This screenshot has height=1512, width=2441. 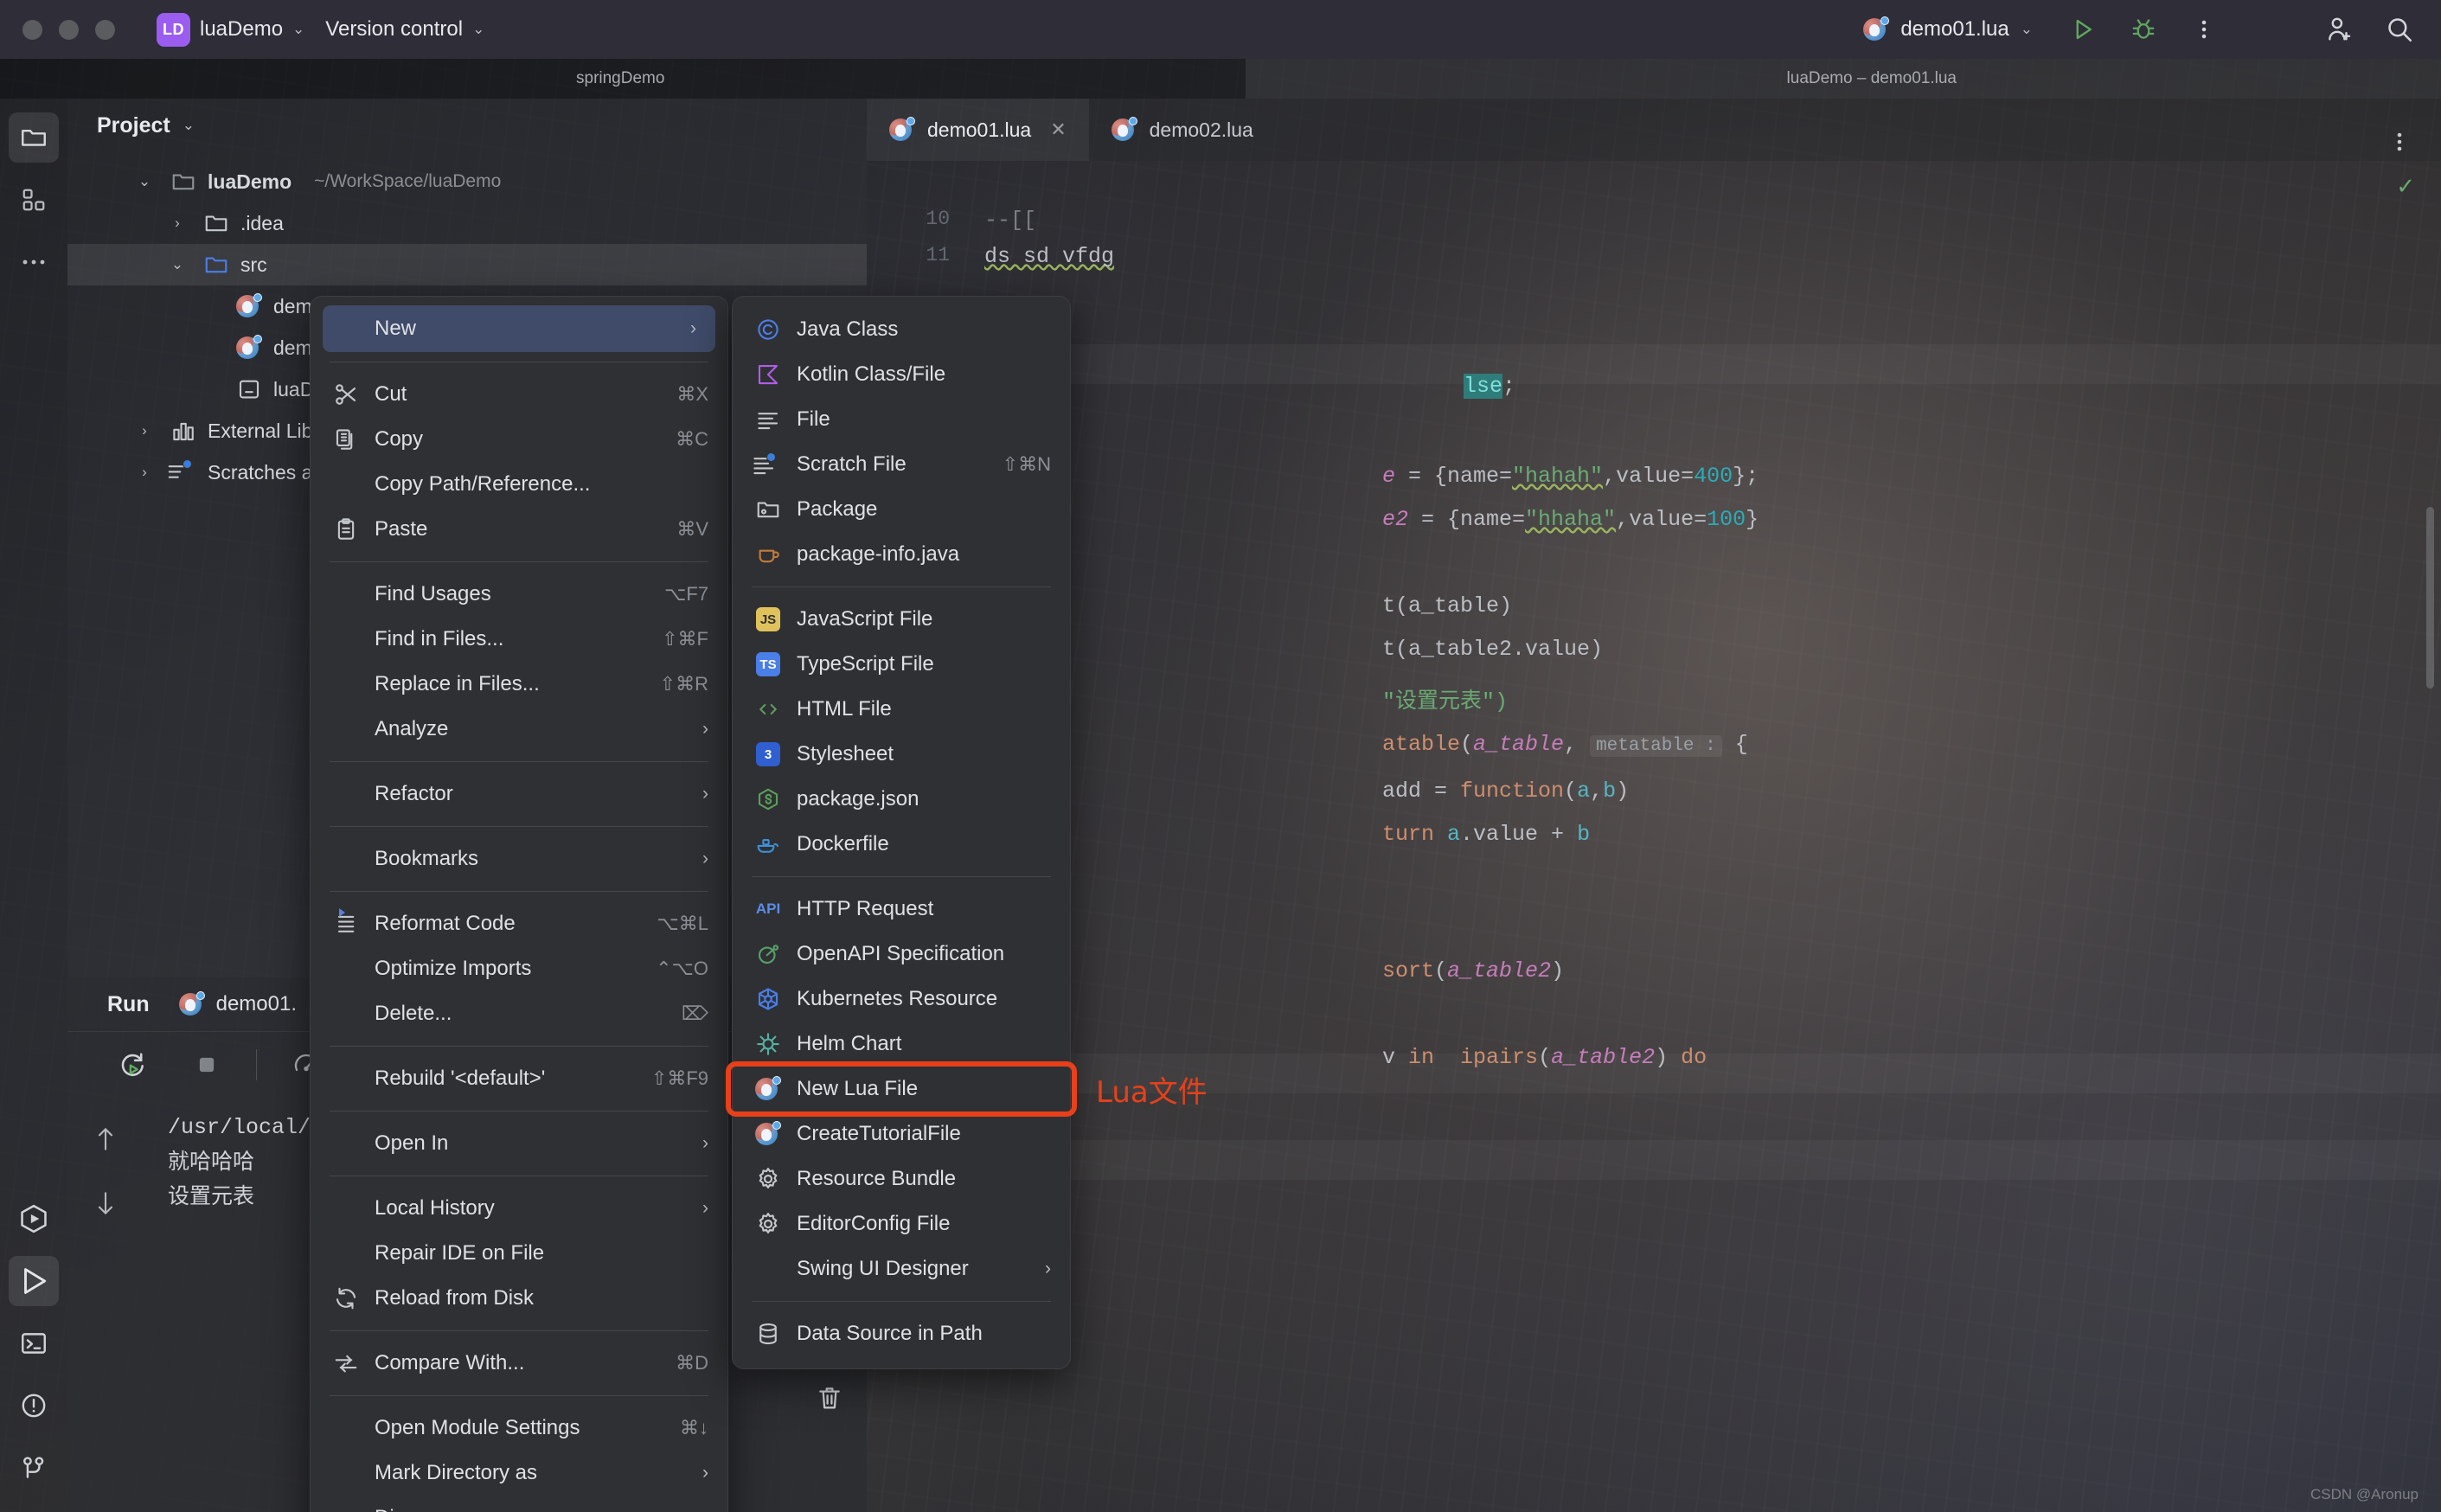 What do you see at coordinates (901, 1178) in the screenshot?
I see `submenu-item-resource-bundle: Resource Bundle` at bounding box center [901, 1178].